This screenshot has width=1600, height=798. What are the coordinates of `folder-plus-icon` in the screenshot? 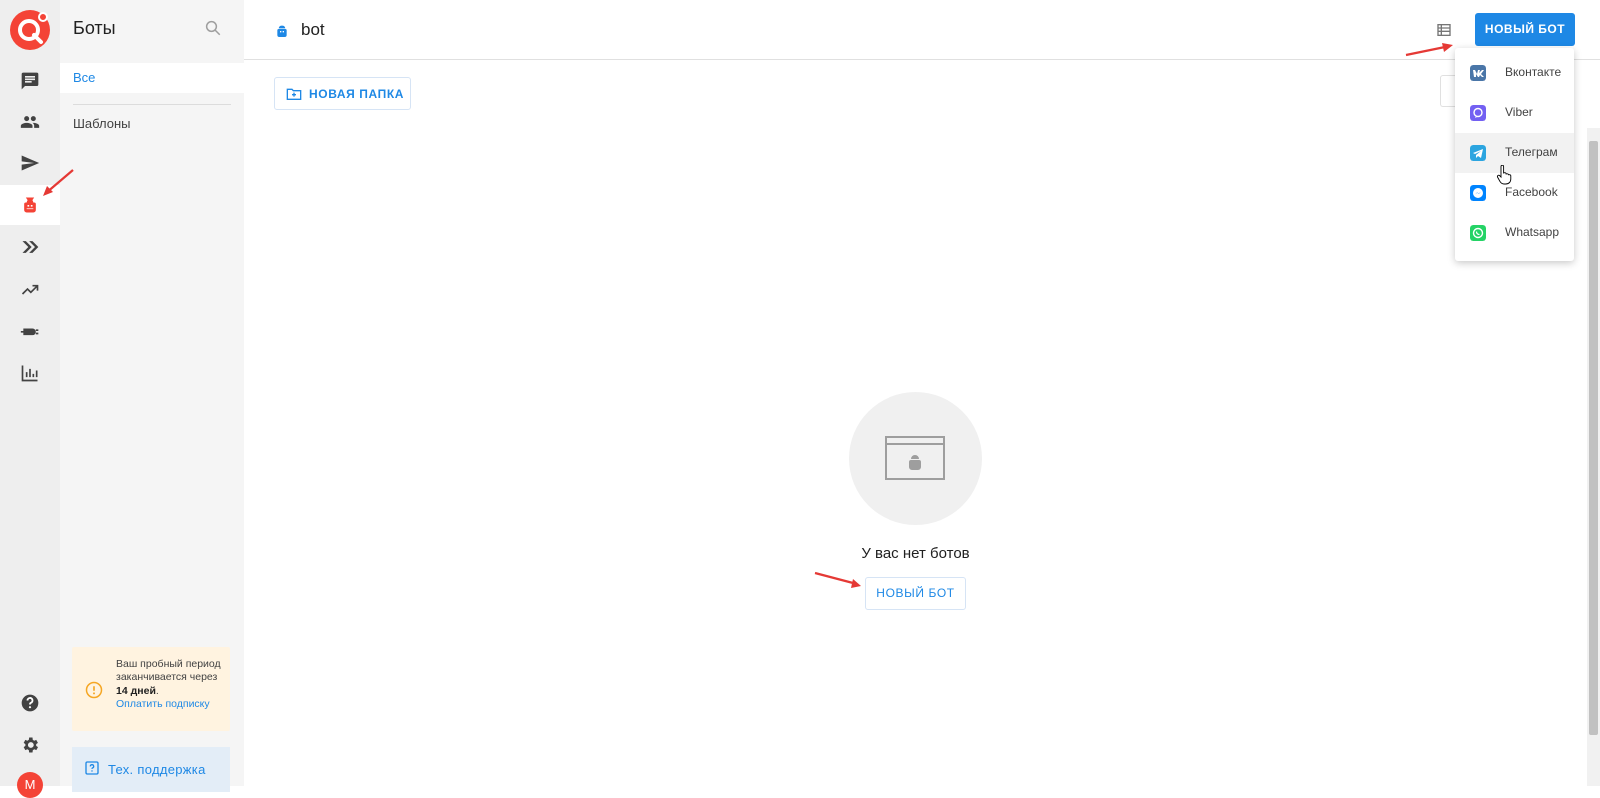 It's located at (294, 94).